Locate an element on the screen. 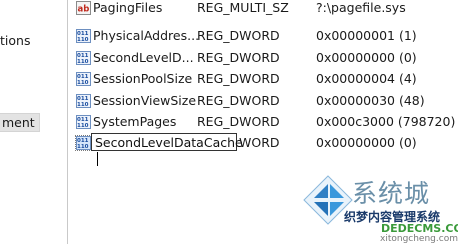 Image resolution: width=458 pixels, height=244 pixels. watermark-url: xitongcheng.com is located at coordinates (419, 239).